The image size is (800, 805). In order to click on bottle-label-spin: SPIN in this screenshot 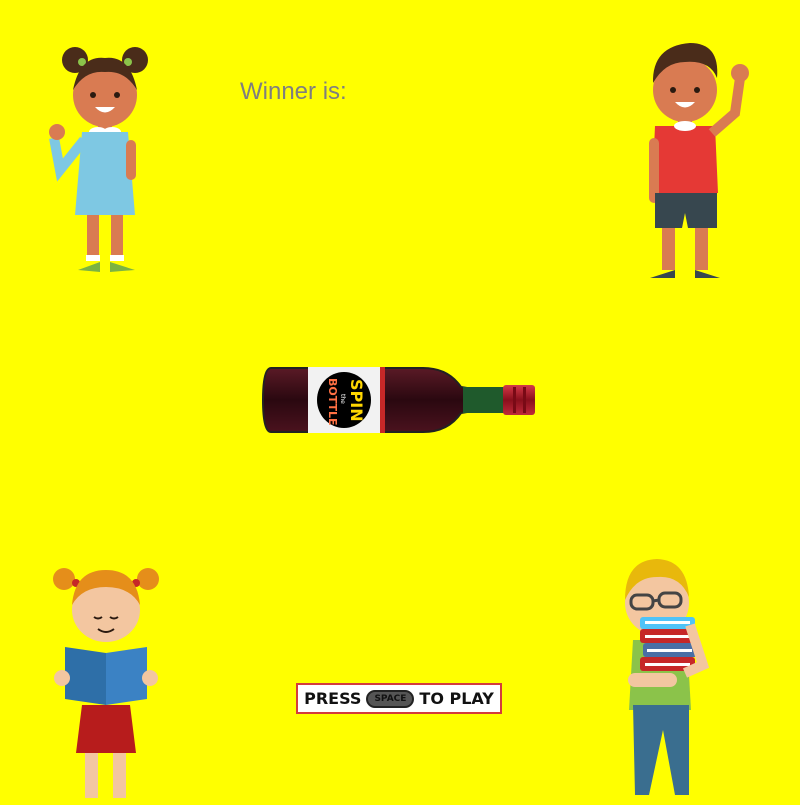, I will do `click(356, 400)`.